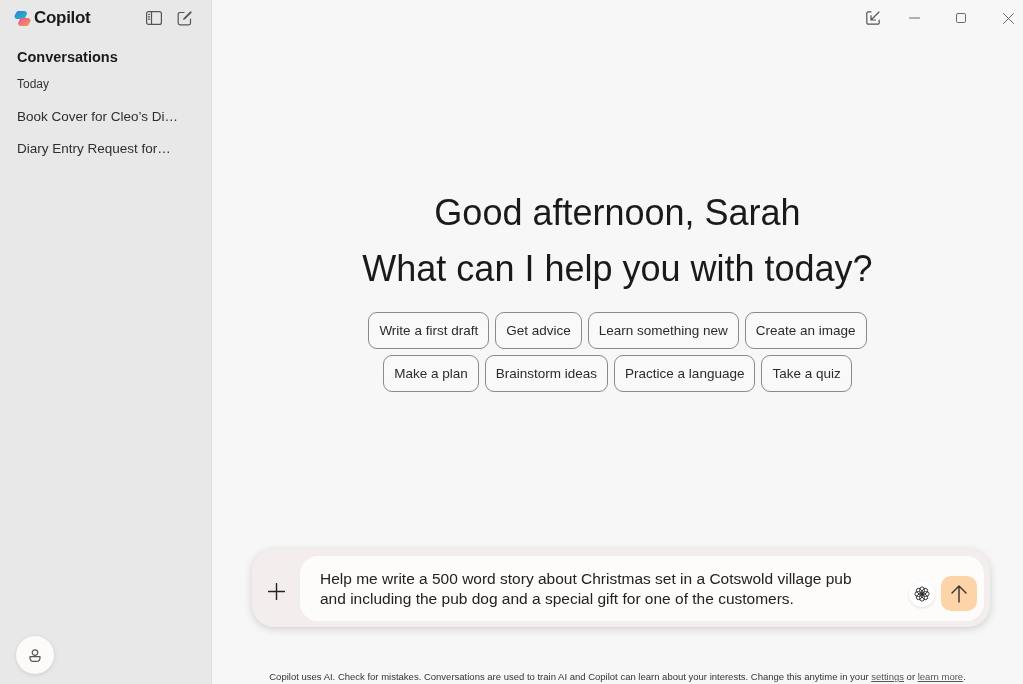 This screenshot has height=684, width=1023. What do you see at coordinates (67, 57) in the screenshot?
I see `section-title: Conversations` at bounding box center [67, 57].